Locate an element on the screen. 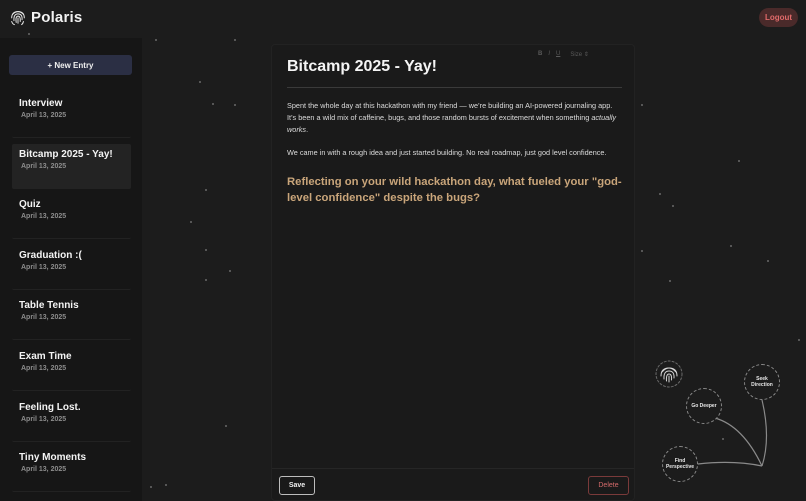 The height and width of the screenshot is (501, 806). entry-title: Tiny Moments is located at coordinates (53, 458).